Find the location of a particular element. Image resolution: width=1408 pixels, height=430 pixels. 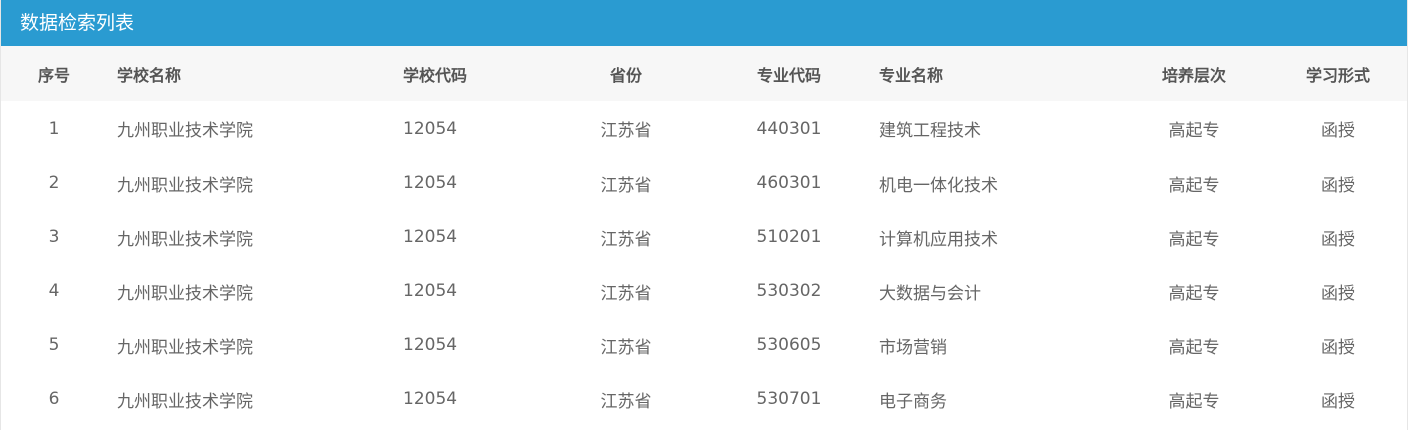

table-header-row: 序号 学校名称 学校代码 省份 专业代码 专业名称 培养层次 学习形式 is located at coordinates (704, 73).